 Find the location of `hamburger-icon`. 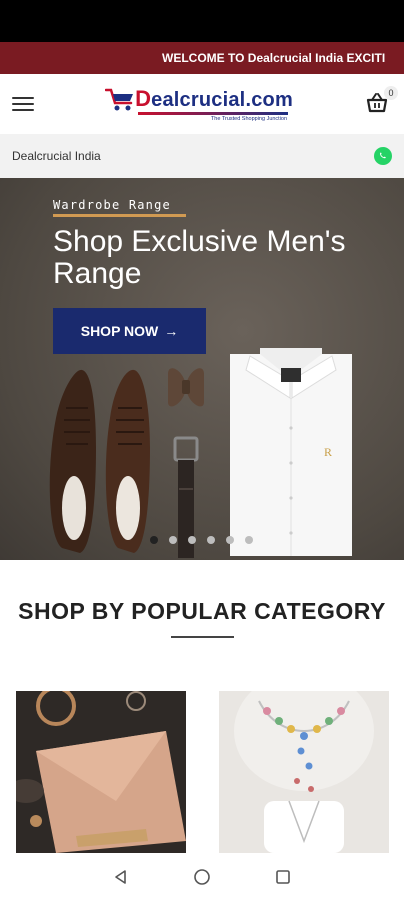

hamburger-icon is located at coordinates (23, 98).